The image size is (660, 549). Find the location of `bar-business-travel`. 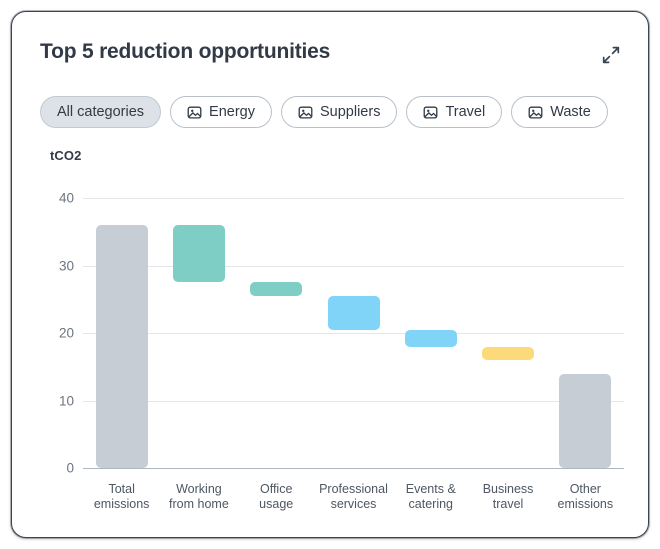

bar-business-travel is located at coordinates (508, 353).